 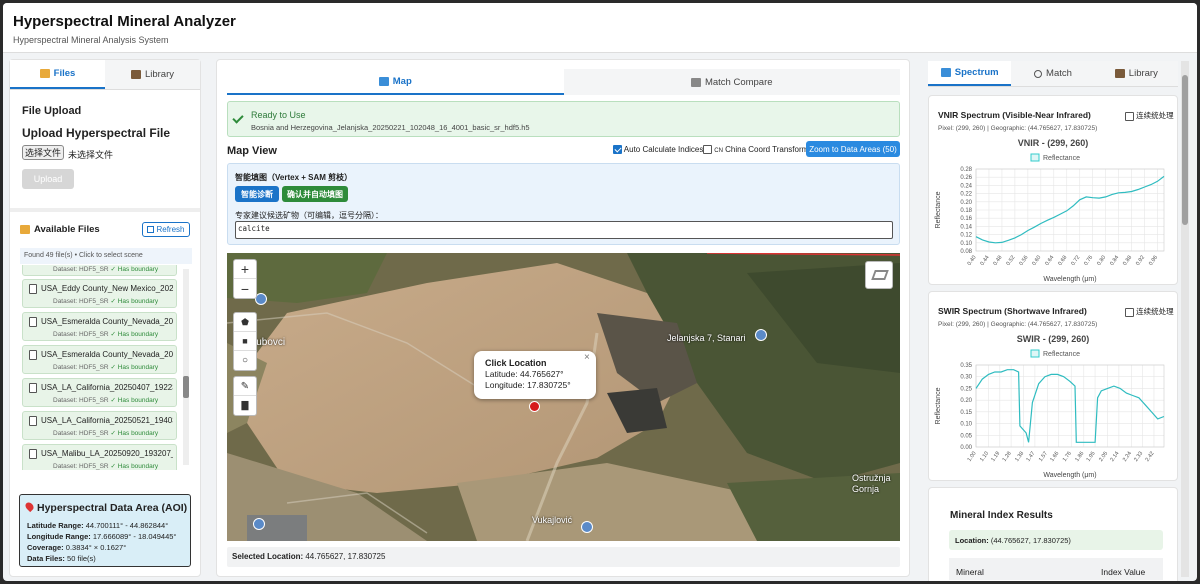 I want to click on swir-series-line, so click(x=1070, y=406).